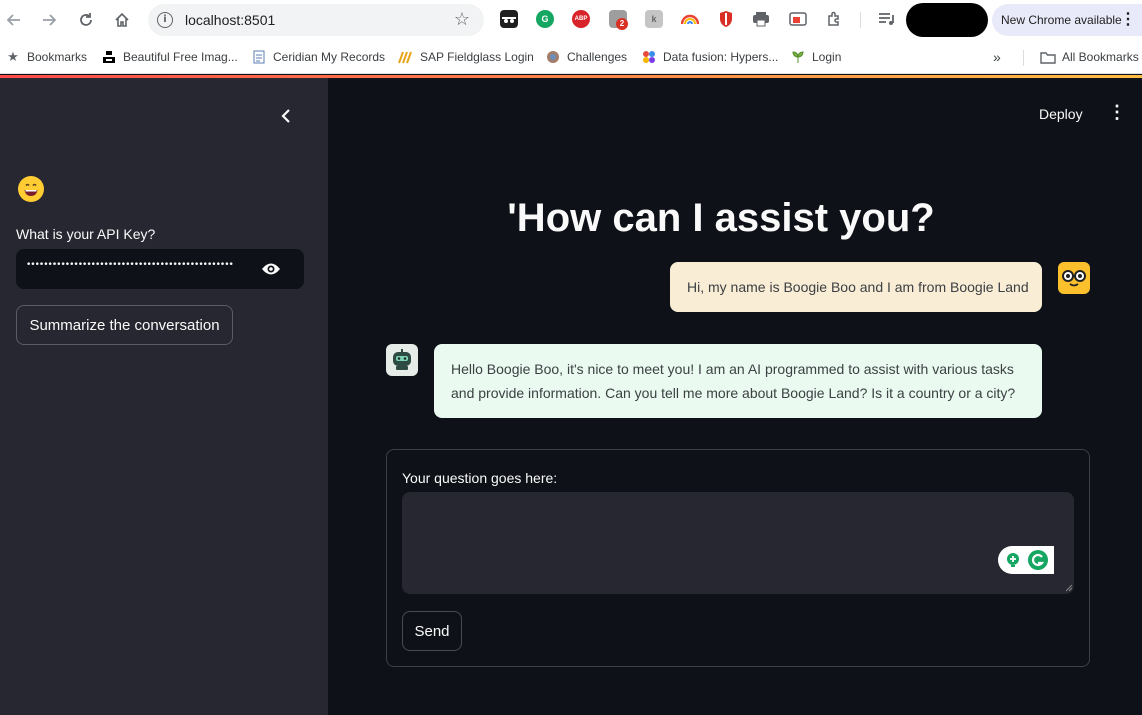 This screenshot has height=715, width=1142. Describe the element at coordinates (124, 325) in the screenshot. I see `summarize-conversation-button: Summarize the conversation` at that location.